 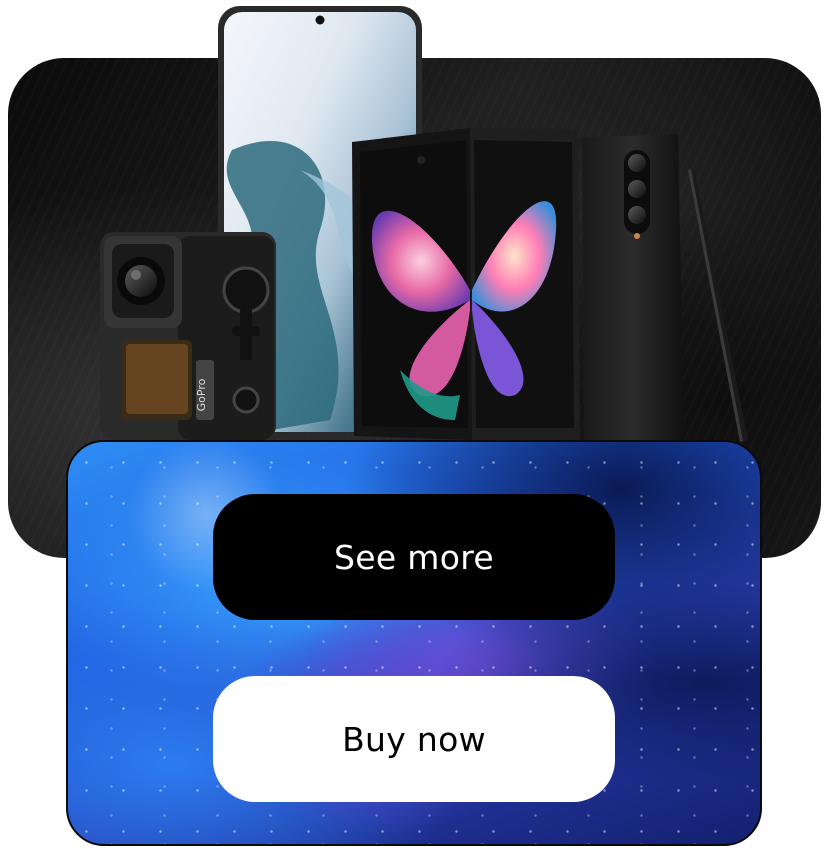 What do you see at coordinates (414, 557) in the screenshot?
I see `see-more-button: See more` at bounding box center [414, 557].